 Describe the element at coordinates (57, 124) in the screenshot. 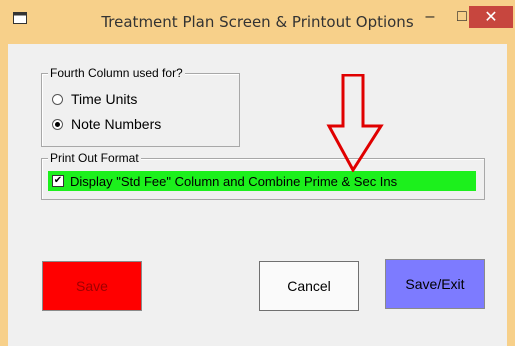

I see `radio-button-selected` at that location.